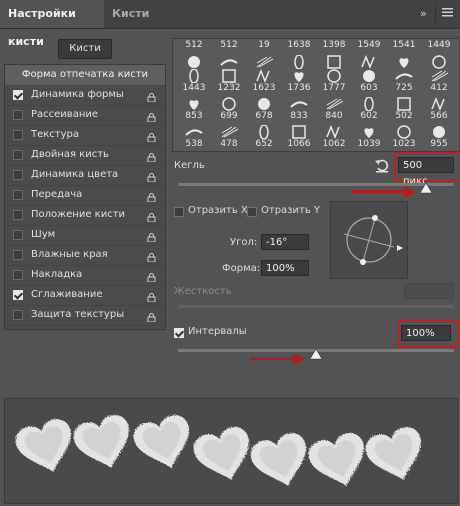 This screenshot has width=460, height=506. I want to click on sidebar-item-brush-tip-shape: Форма отпечатка кисти, so click(85, 75).